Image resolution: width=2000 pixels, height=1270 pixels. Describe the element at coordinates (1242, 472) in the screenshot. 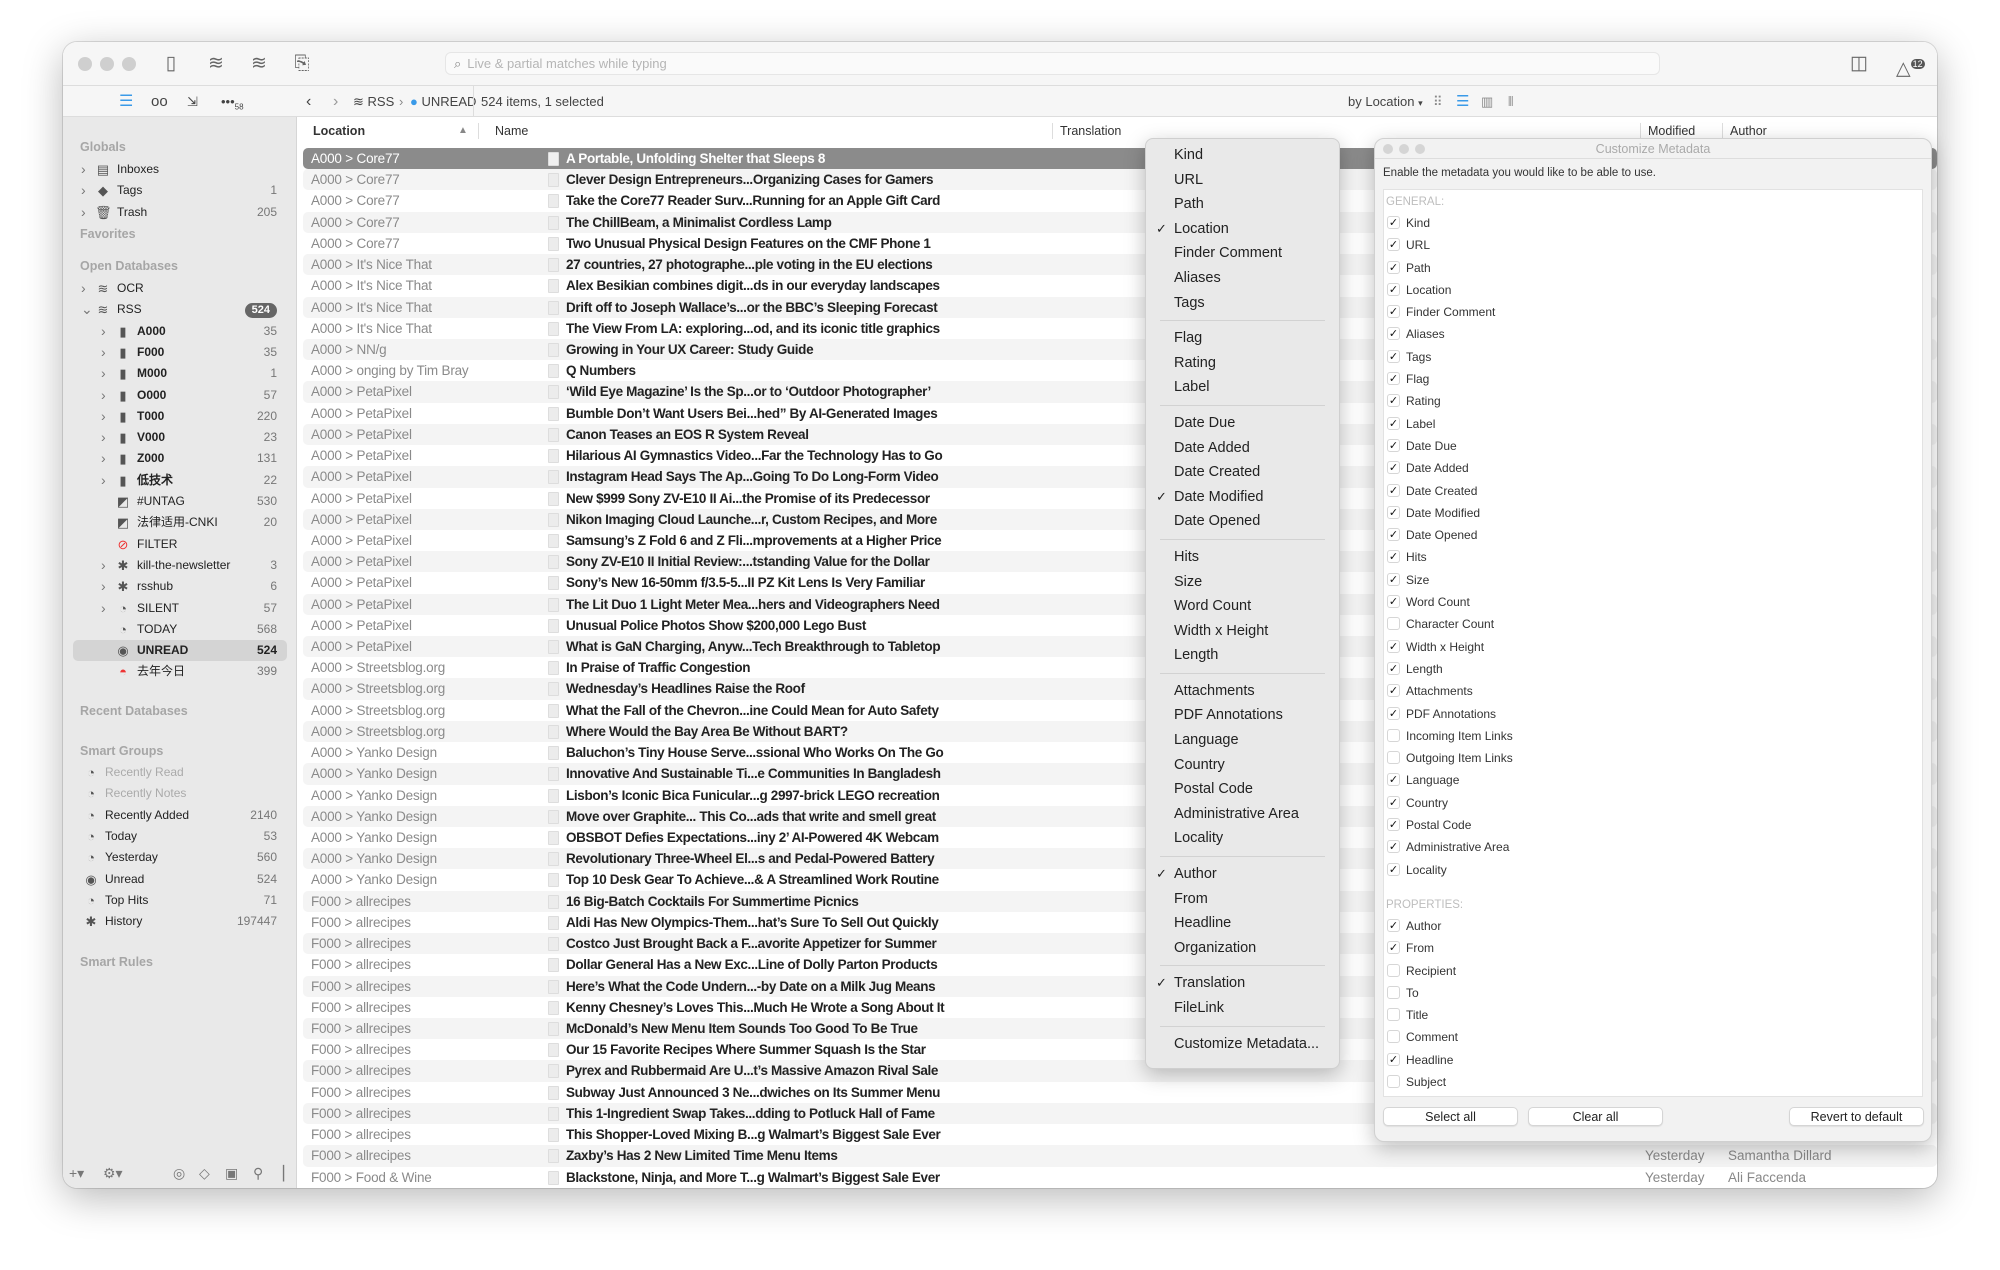

I see `menu-item: Date Created` at that location.